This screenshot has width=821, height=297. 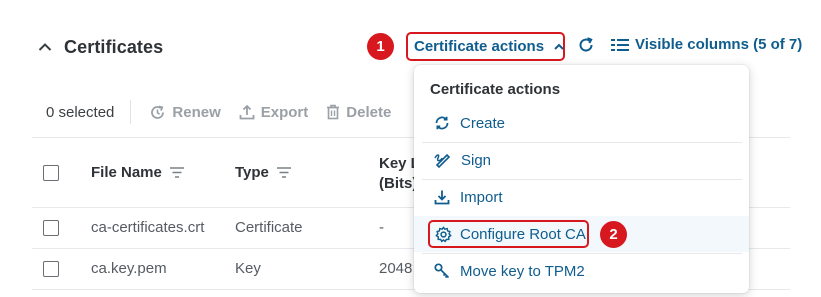 What do you see at coordinates (442, 123) in the screenshot?
I see `sync-icon` at bounding box center [442, 123].